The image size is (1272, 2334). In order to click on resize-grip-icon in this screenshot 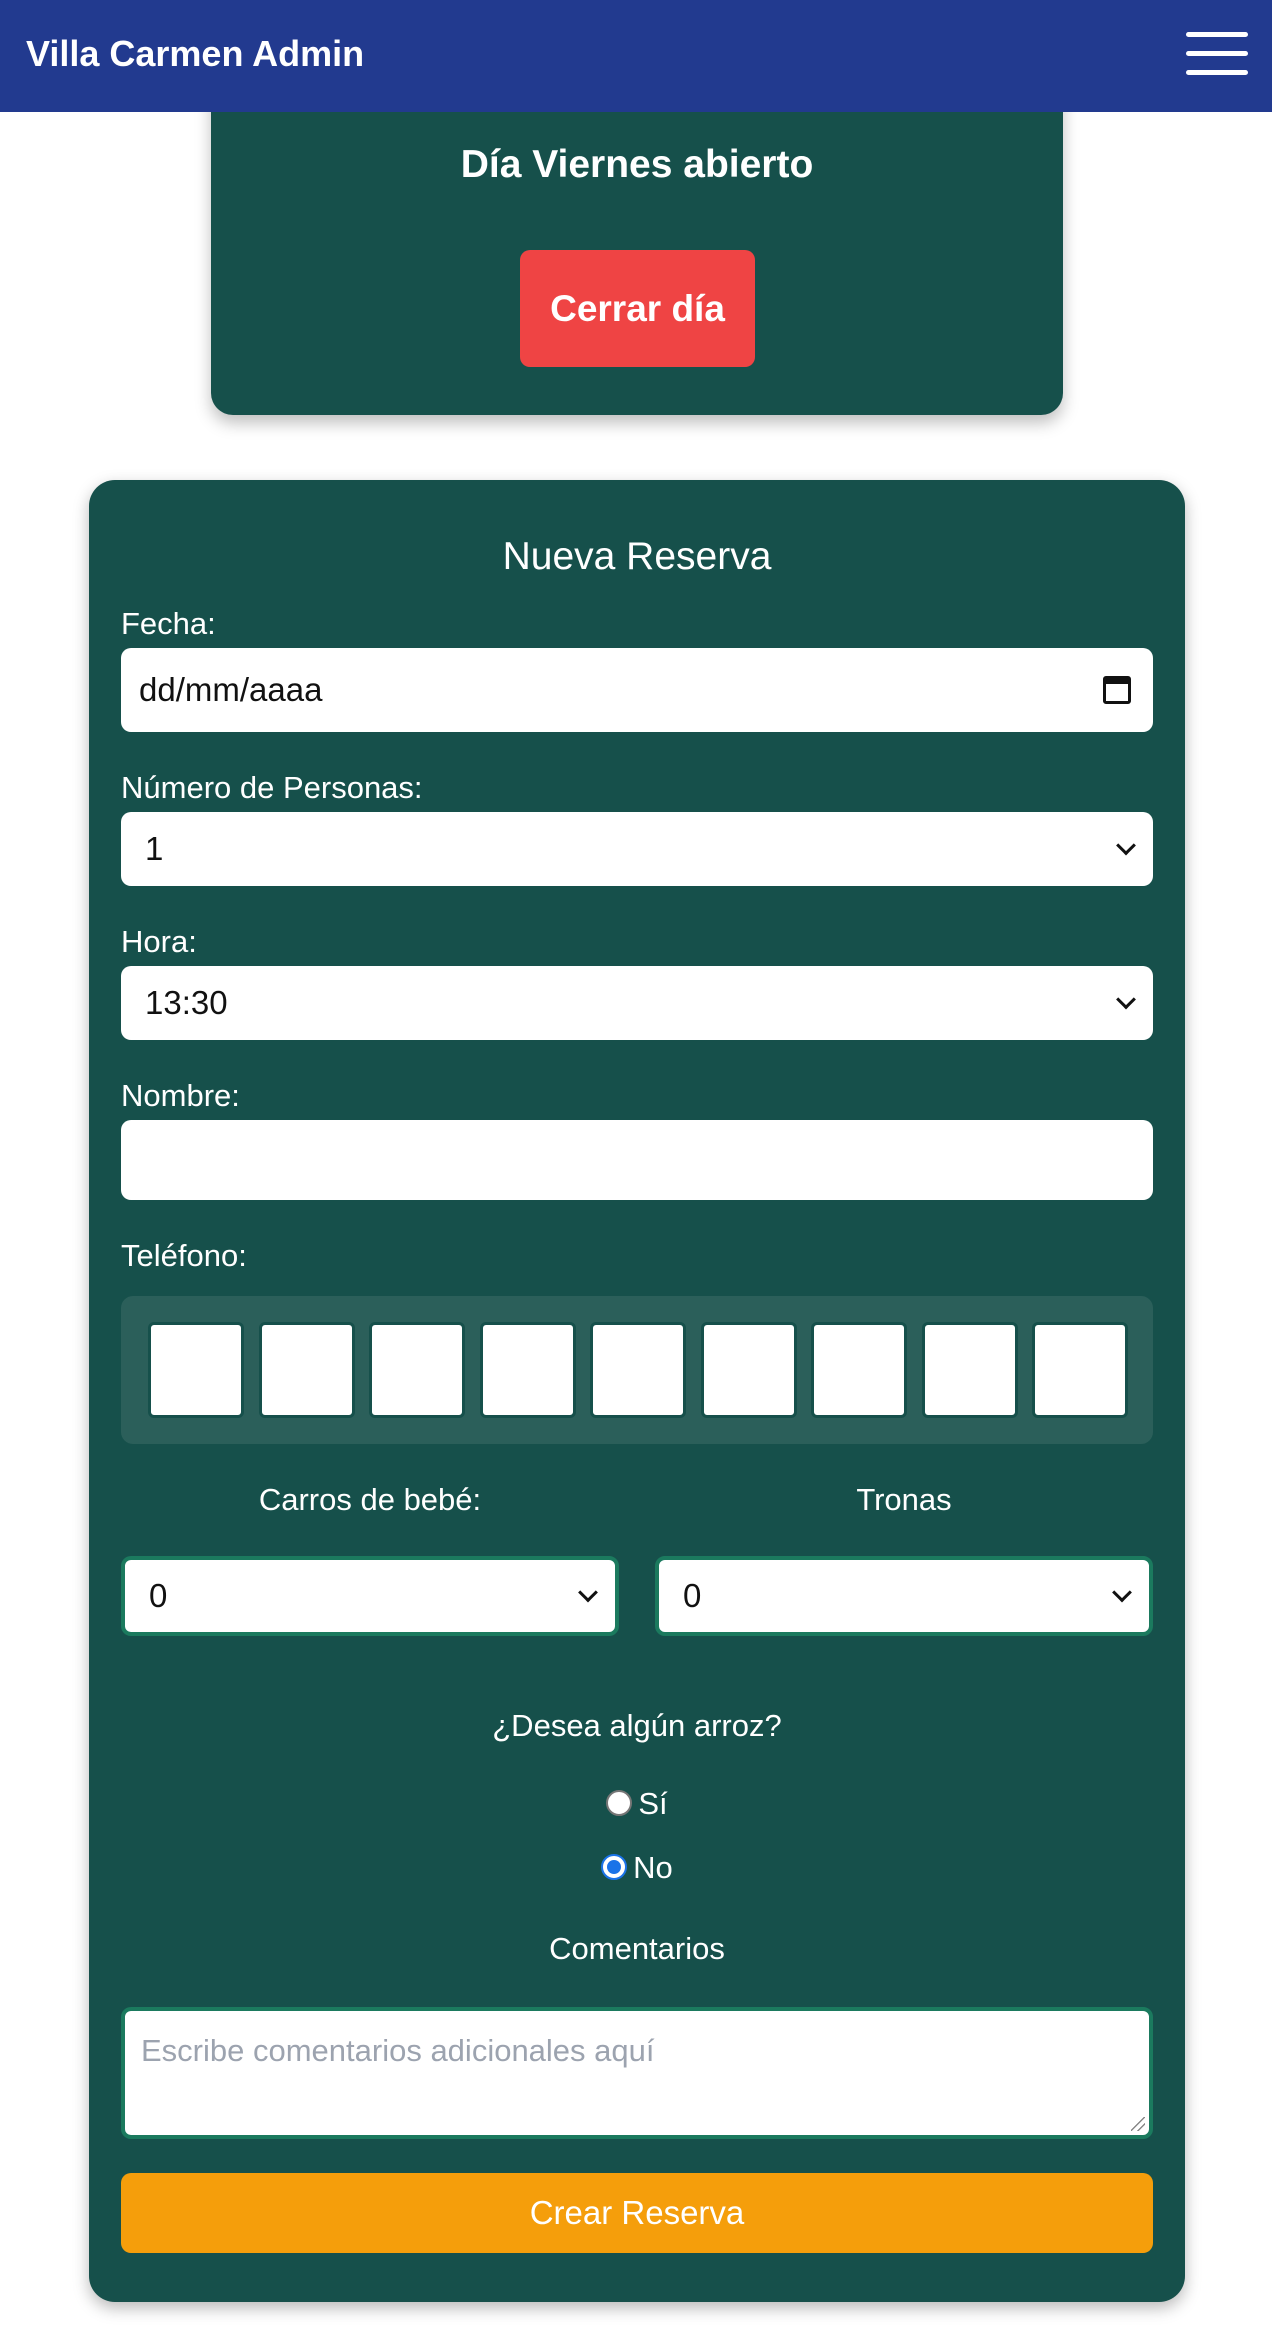, I will do `click(1138, 2124)`.